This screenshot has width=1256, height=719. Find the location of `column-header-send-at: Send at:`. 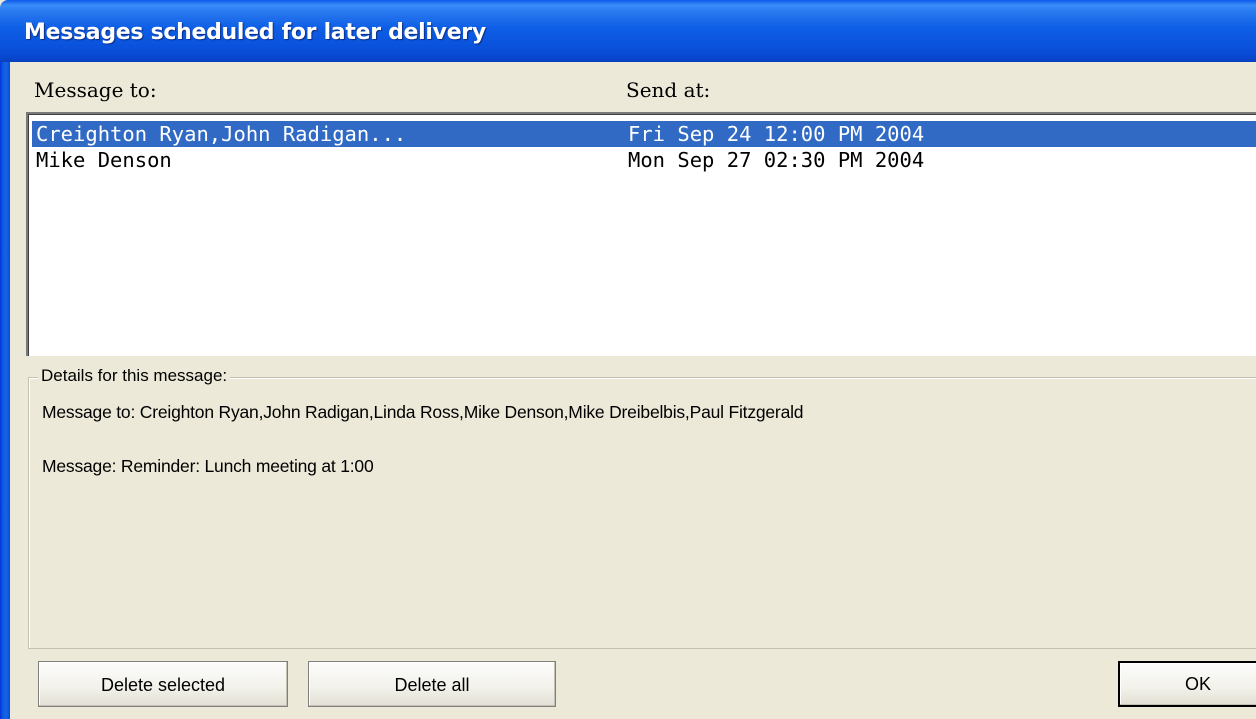

column-header-send-at: Send at: is located at coordinates (668, 90).